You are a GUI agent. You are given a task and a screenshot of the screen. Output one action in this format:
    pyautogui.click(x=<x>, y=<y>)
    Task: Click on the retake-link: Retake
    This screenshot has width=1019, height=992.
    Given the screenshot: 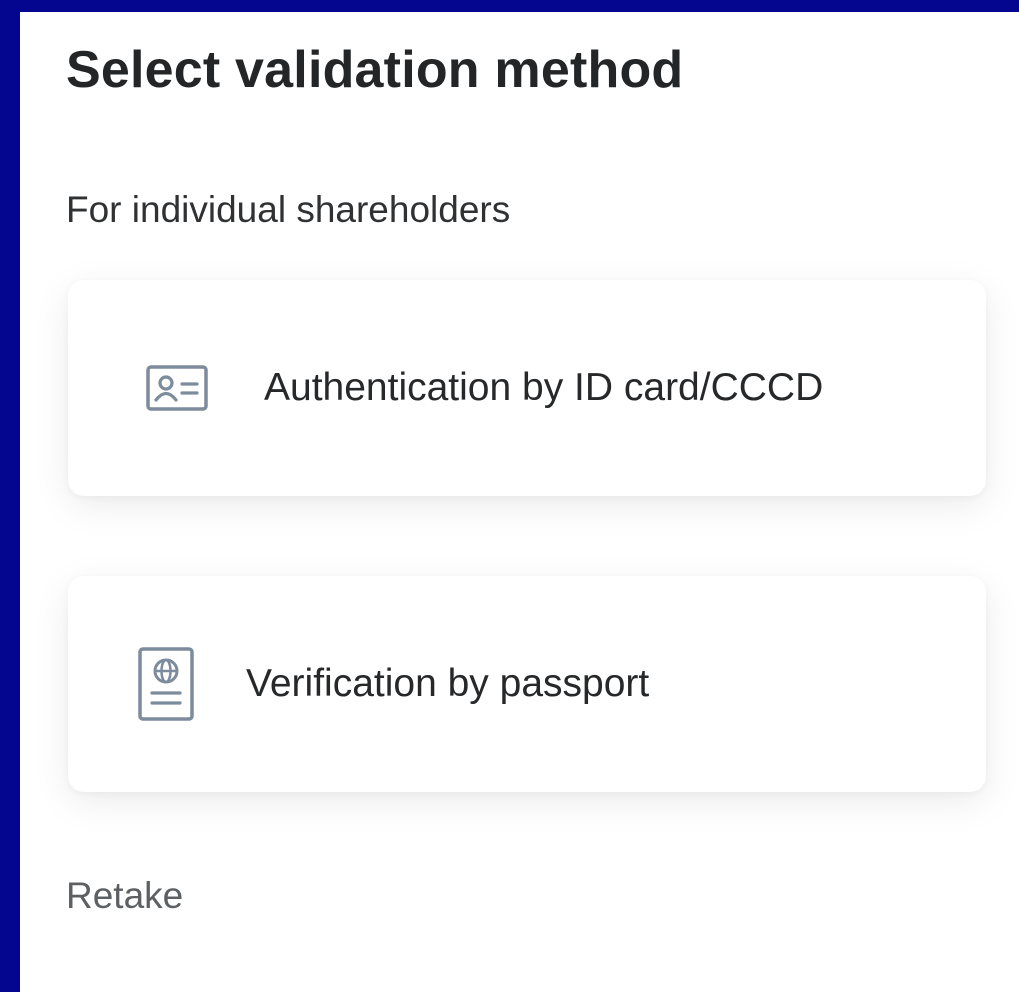 What is the action you would take?
    pyautogui.click(x=124, y=896)
    